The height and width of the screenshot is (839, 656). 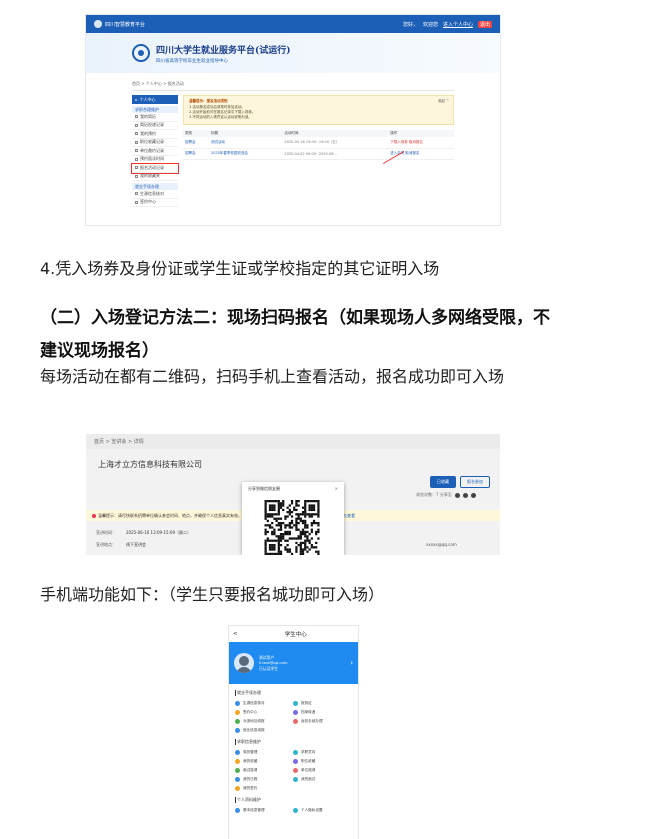 I want to click on cell-title: 测试活动, so click(x=246, y=143).